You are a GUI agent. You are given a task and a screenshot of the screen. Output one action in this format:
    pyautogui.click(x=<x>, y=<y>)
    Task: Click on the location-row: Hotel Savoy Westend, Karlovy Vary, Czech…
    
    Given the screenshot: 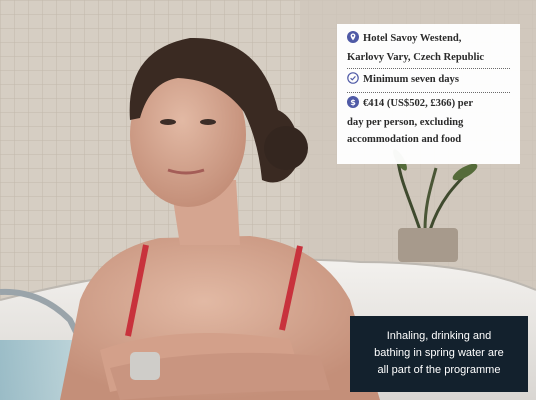 What is the action you would take?
    pyautogui.click(x=428, y=48)
    